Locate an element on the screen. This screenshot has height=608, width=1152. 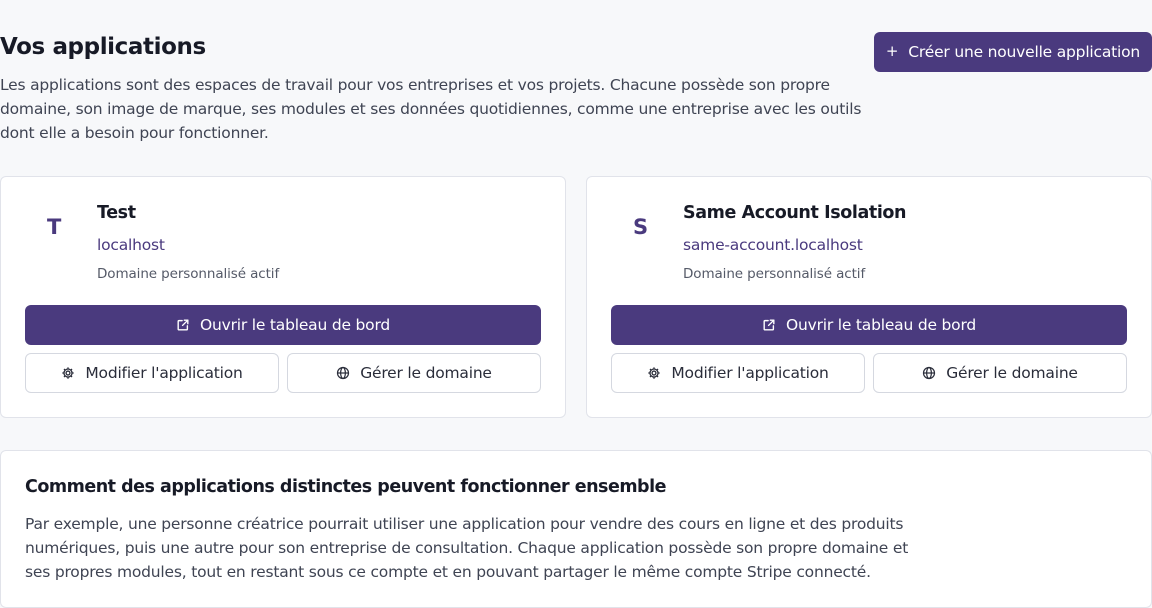
page-title: Vos applications is located at coordinates (103, 47).